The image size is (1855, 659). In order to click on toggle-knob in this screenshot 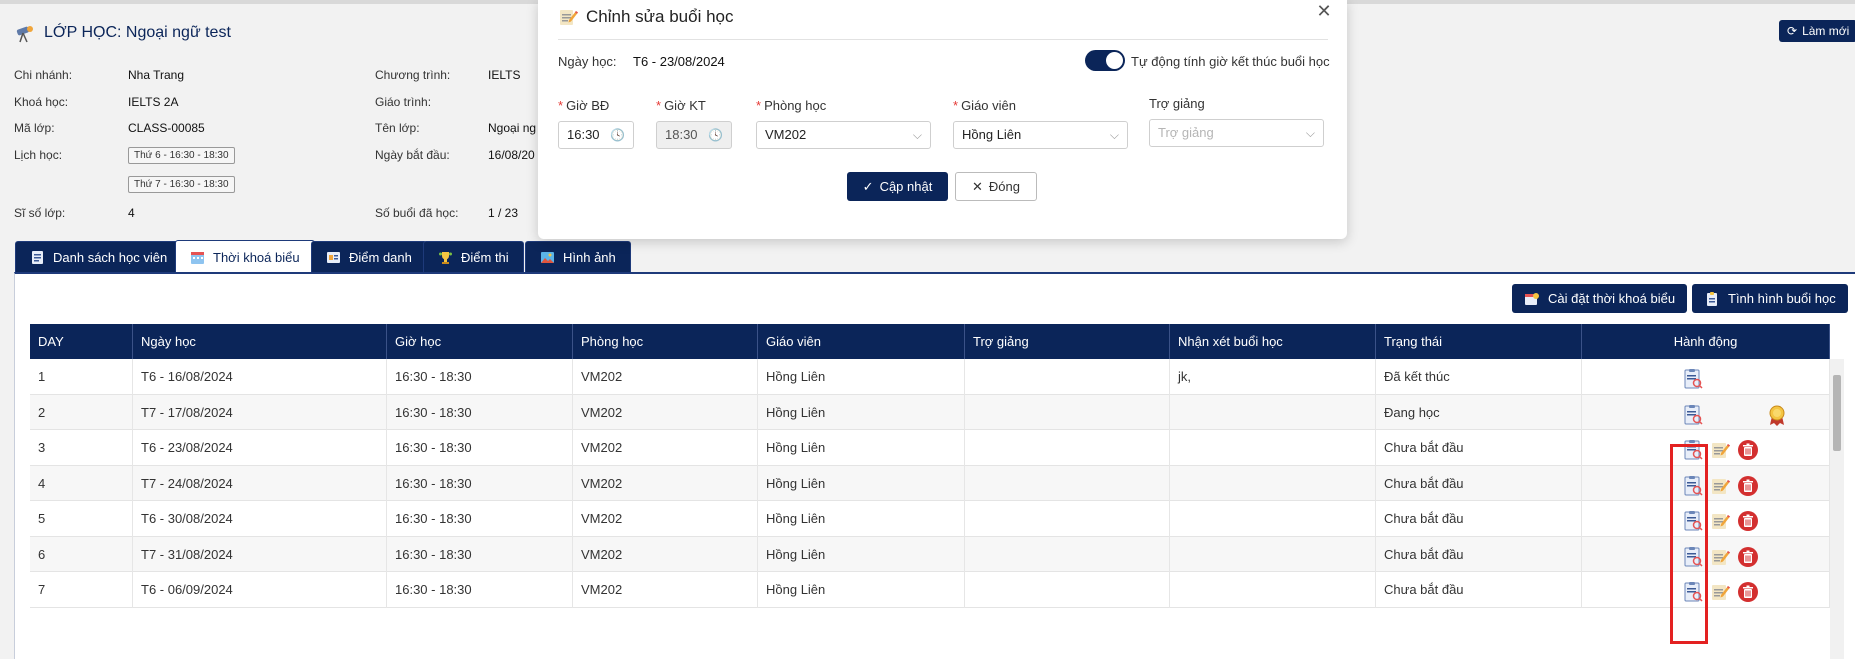, I will do `click(1114, 60)`.